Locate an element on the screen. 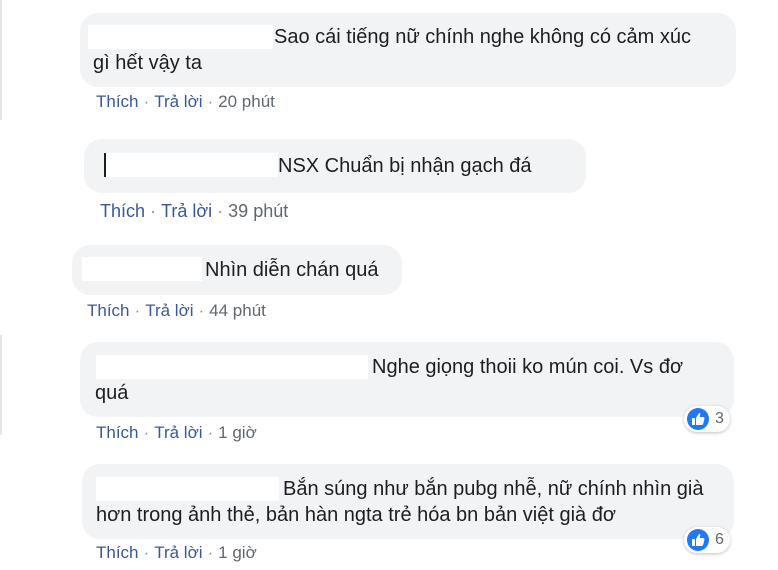  comment-text: gì hết vậy ta is located at coordinates (147, 63).